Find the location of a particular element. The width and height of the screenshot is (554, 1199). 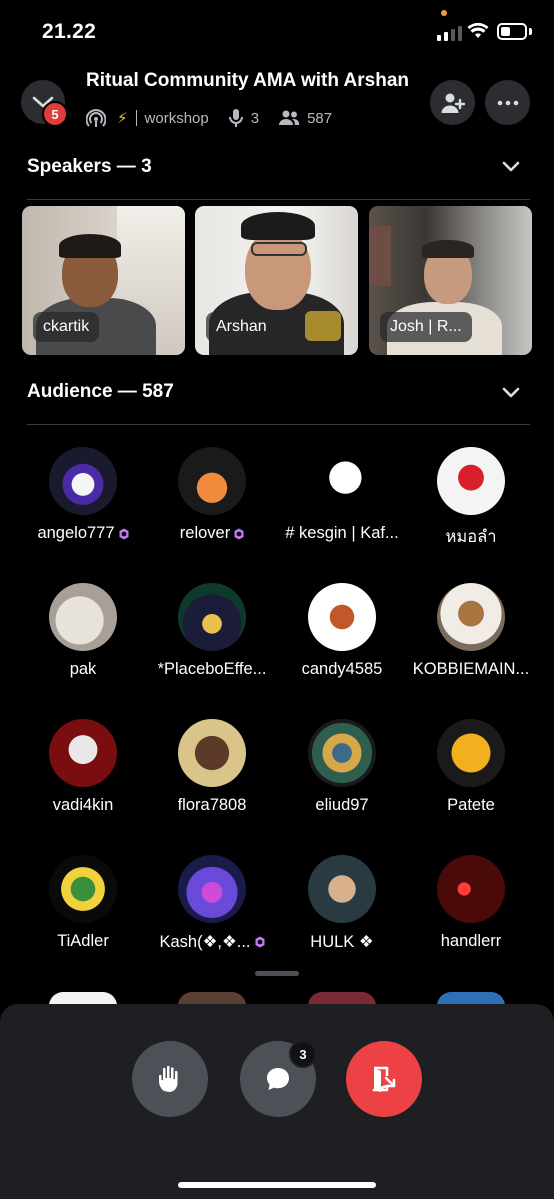

home-indicator is located at coordinates (277, 1185).